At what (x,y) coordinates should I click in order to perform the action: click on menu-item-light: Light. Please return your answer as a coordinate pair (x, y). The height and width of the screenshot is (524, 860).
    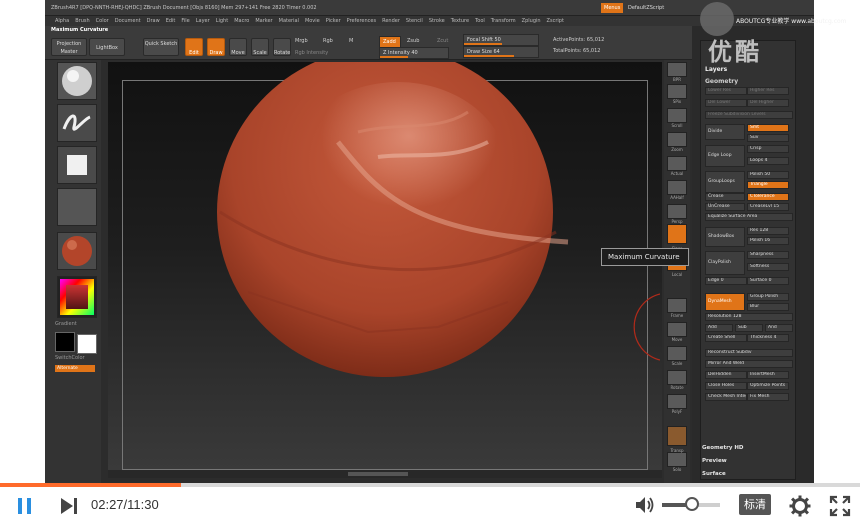
    Looking at the image, I should click on (222, 21).